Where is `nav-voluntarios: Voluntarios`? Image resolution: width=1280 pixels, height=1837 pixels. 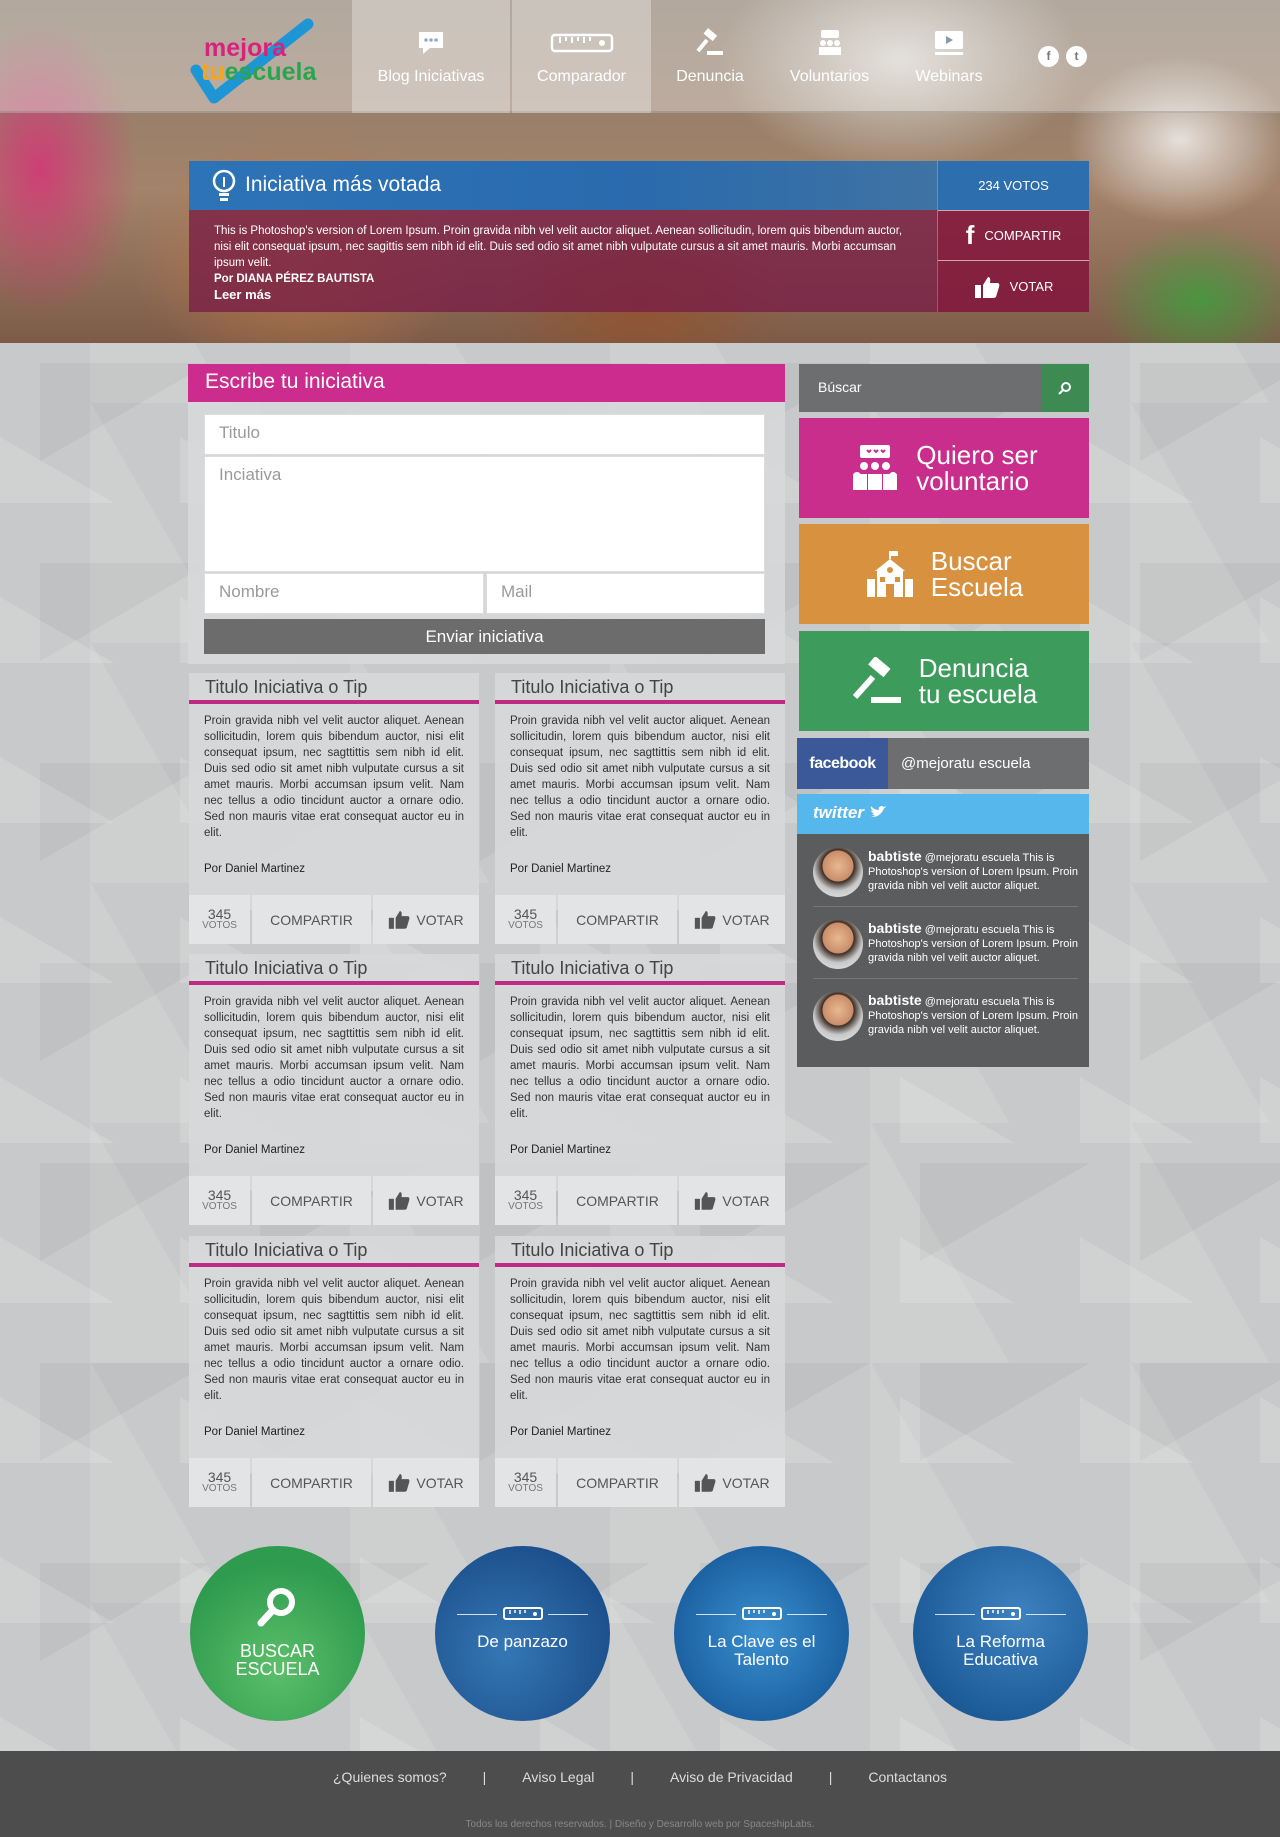 nav-voluntarios: Voluntarios is located at coordinates (829, 56).